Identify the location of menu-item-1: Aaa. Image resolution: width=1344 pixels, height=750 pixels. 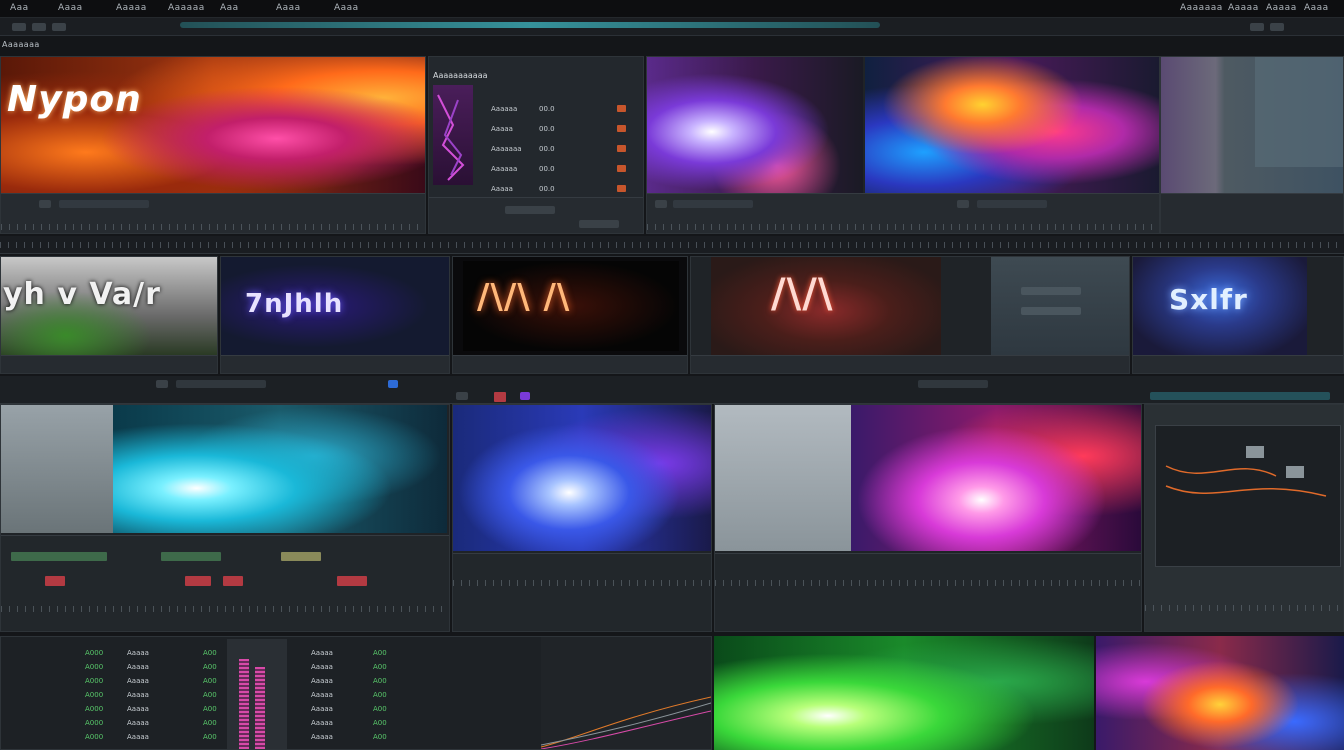
(19, 8).